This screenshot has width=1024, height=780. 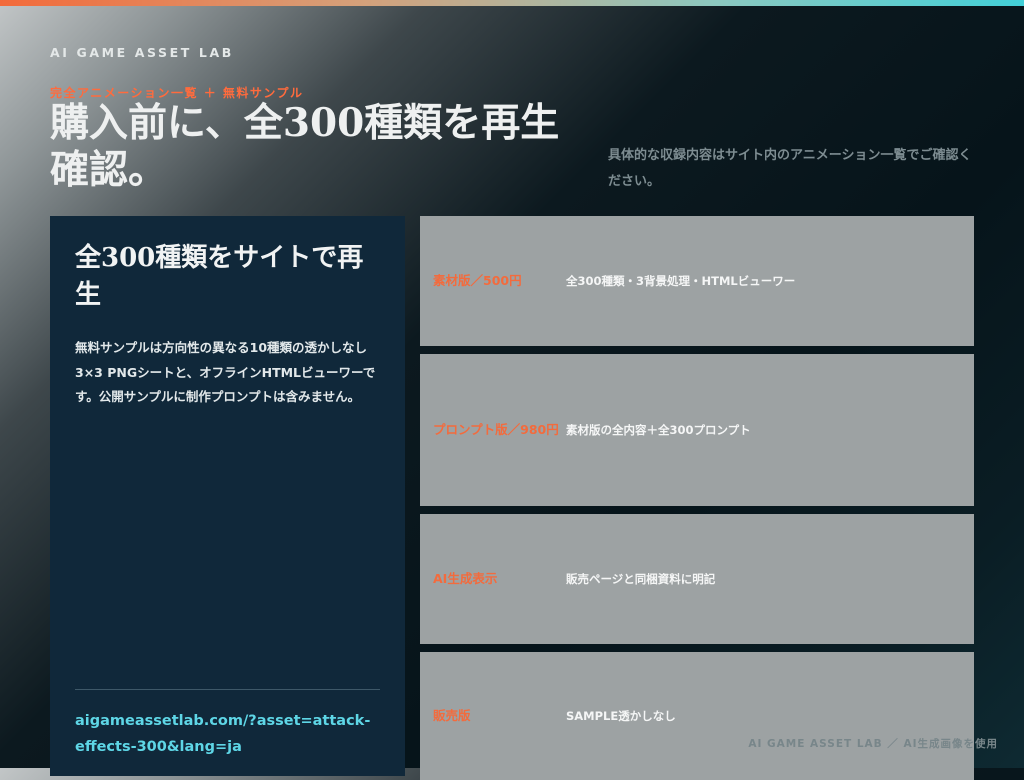 I want to click on hero-intro-text: 具体的な収録内容はサイト内のアニメーション一覧でご確認ください。, so click(x=790, y=168).